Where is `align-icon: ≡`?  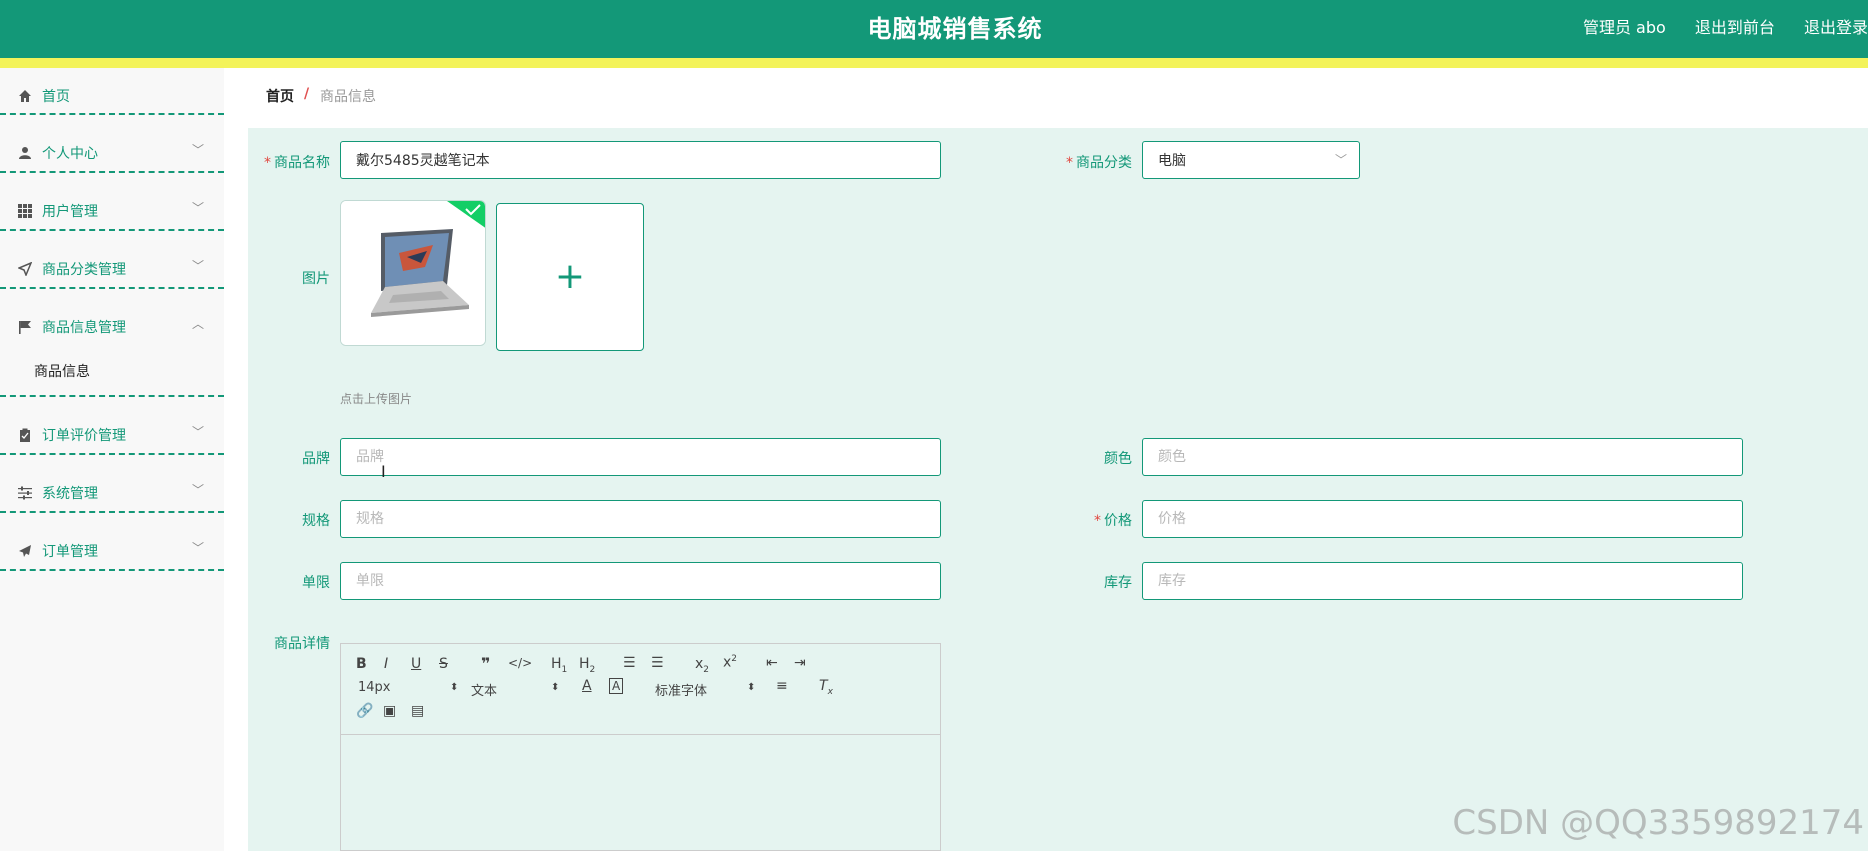 align-icon: ≡ is located at coordinates (782, 686).